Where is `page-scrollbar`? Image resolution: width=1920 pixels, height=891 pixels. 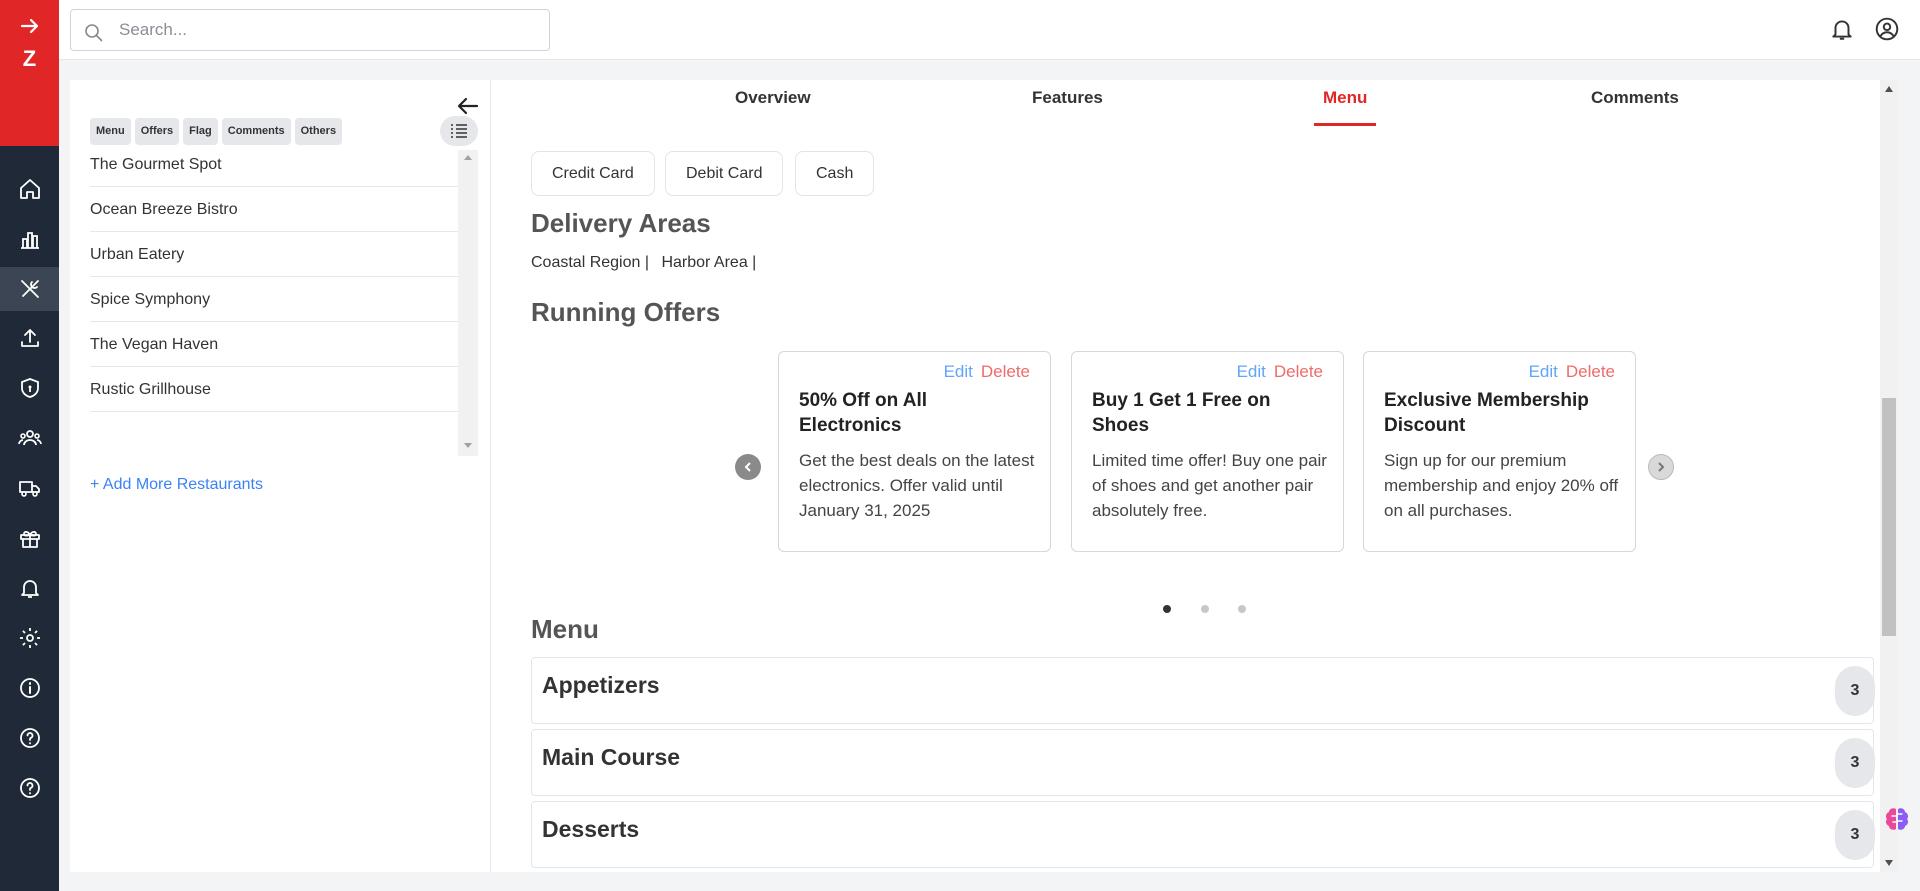
page-scrollbar is located at coordinates (1889, 476).